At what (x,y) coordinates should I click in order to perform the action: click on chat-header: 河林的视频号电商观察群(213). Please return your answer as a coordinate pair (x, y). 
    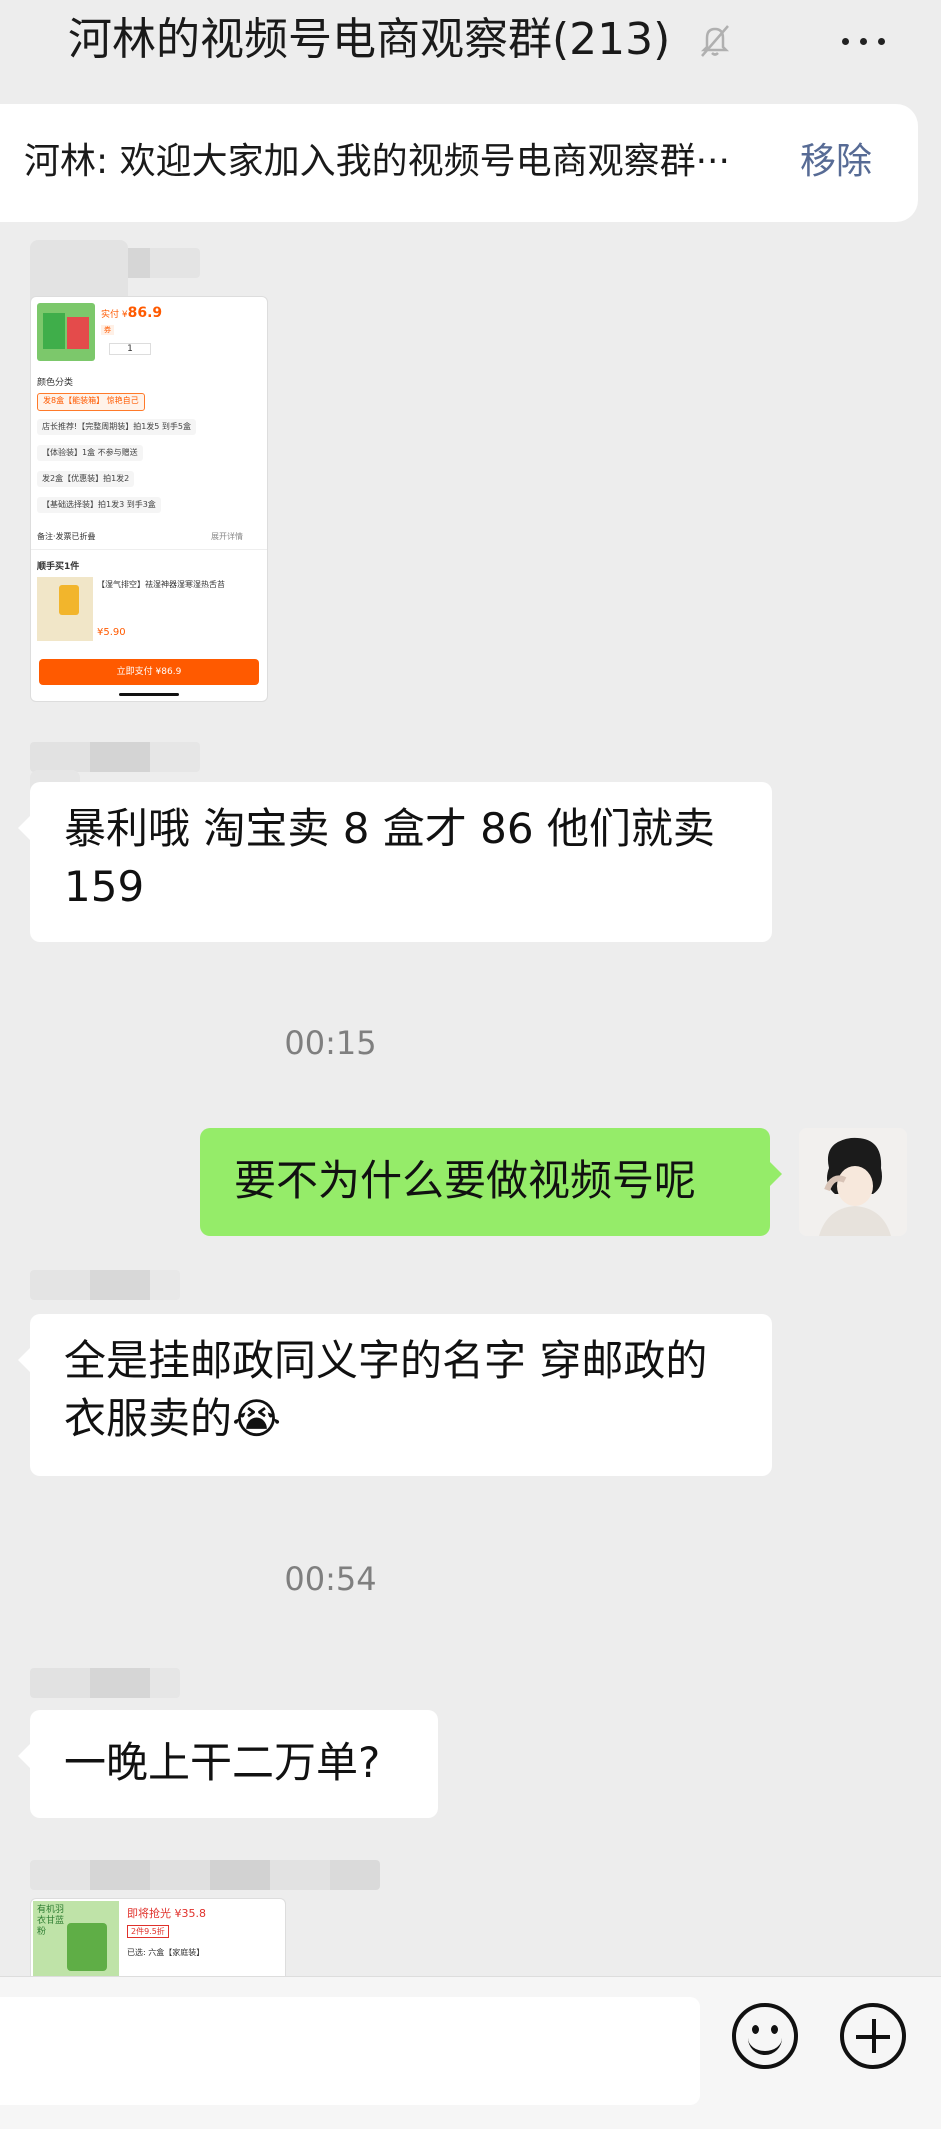
    Looking at the image, I should click on (470, 45).